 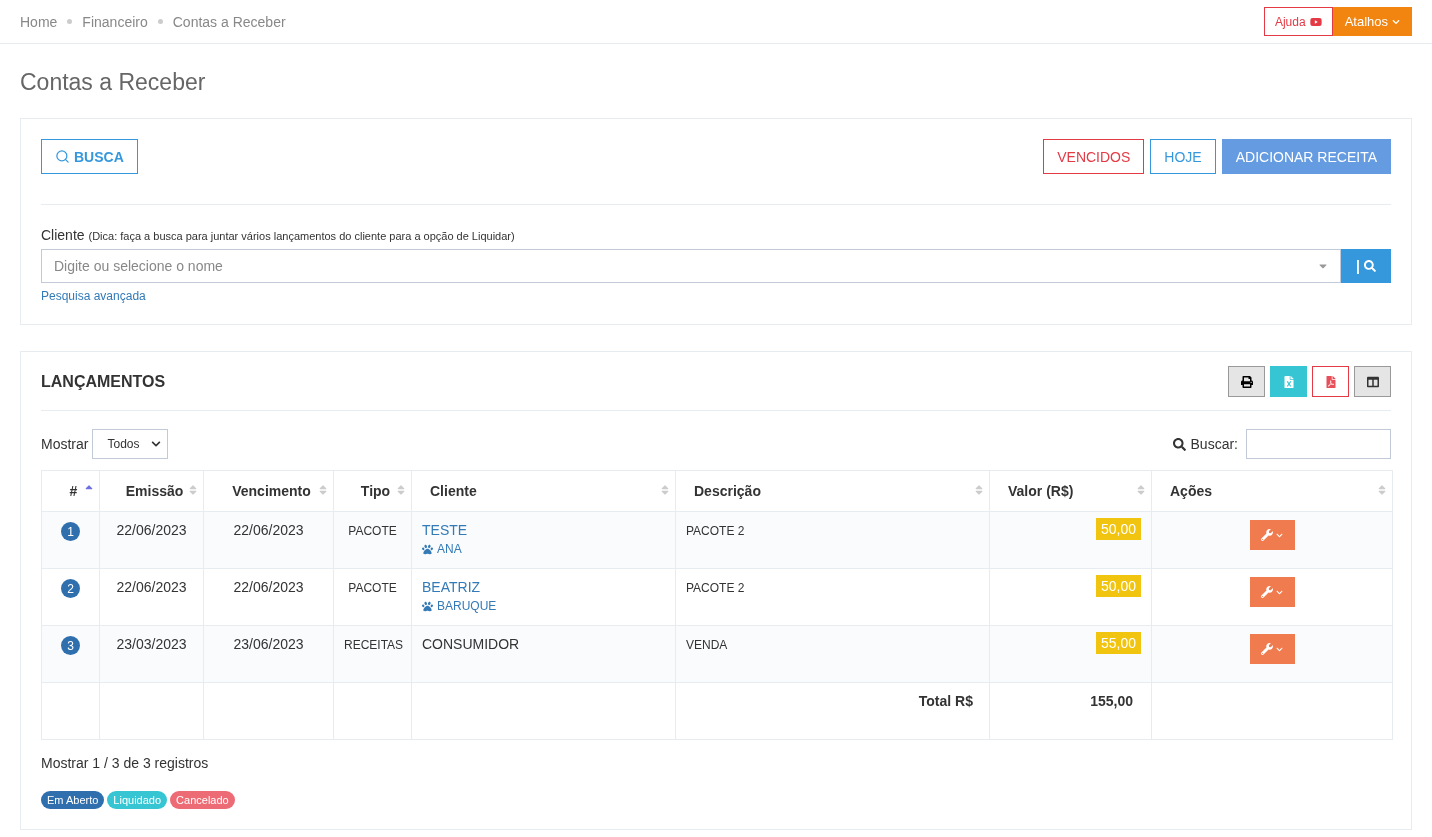 I want to click on columns-button, so click(x=1372, y=381).